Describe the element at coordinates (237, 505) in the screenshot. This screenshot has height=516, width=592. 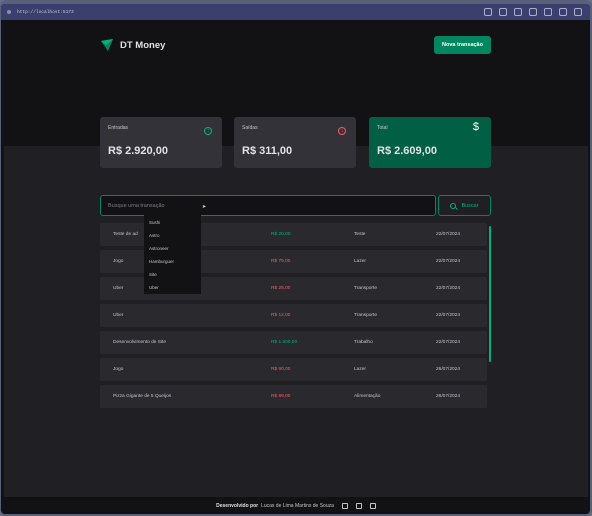
I see `footer-prefix: Desenvolvido por` at that location.